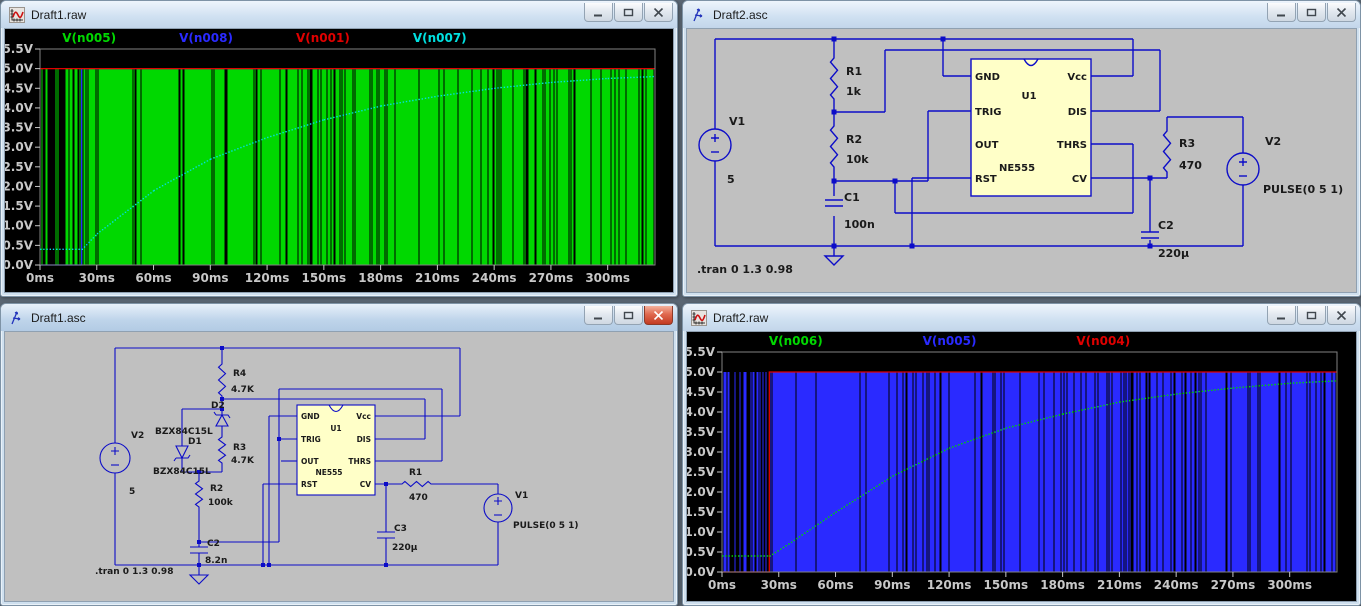 The height and width of the screenshot is (606, 1361). Describe the element at coordinates (208, 552) in the screenshot. I see `capacitor-C2: C2 8.2n` at that location.